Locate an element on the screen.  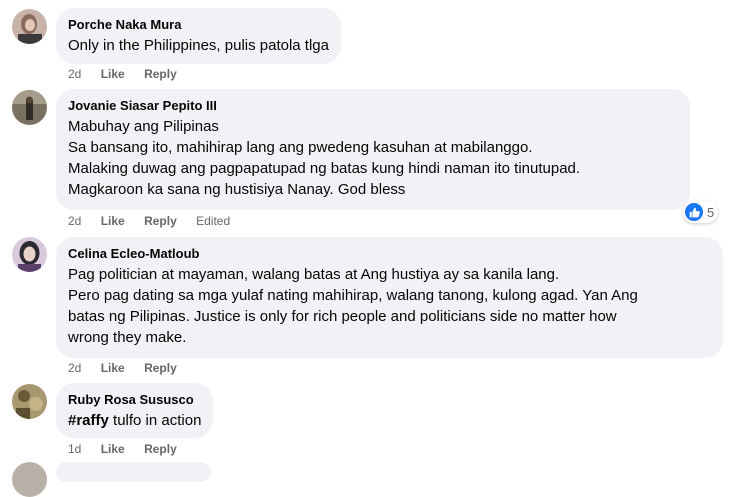
like-thumbs-up-icon is located at coordinates (694, 212).